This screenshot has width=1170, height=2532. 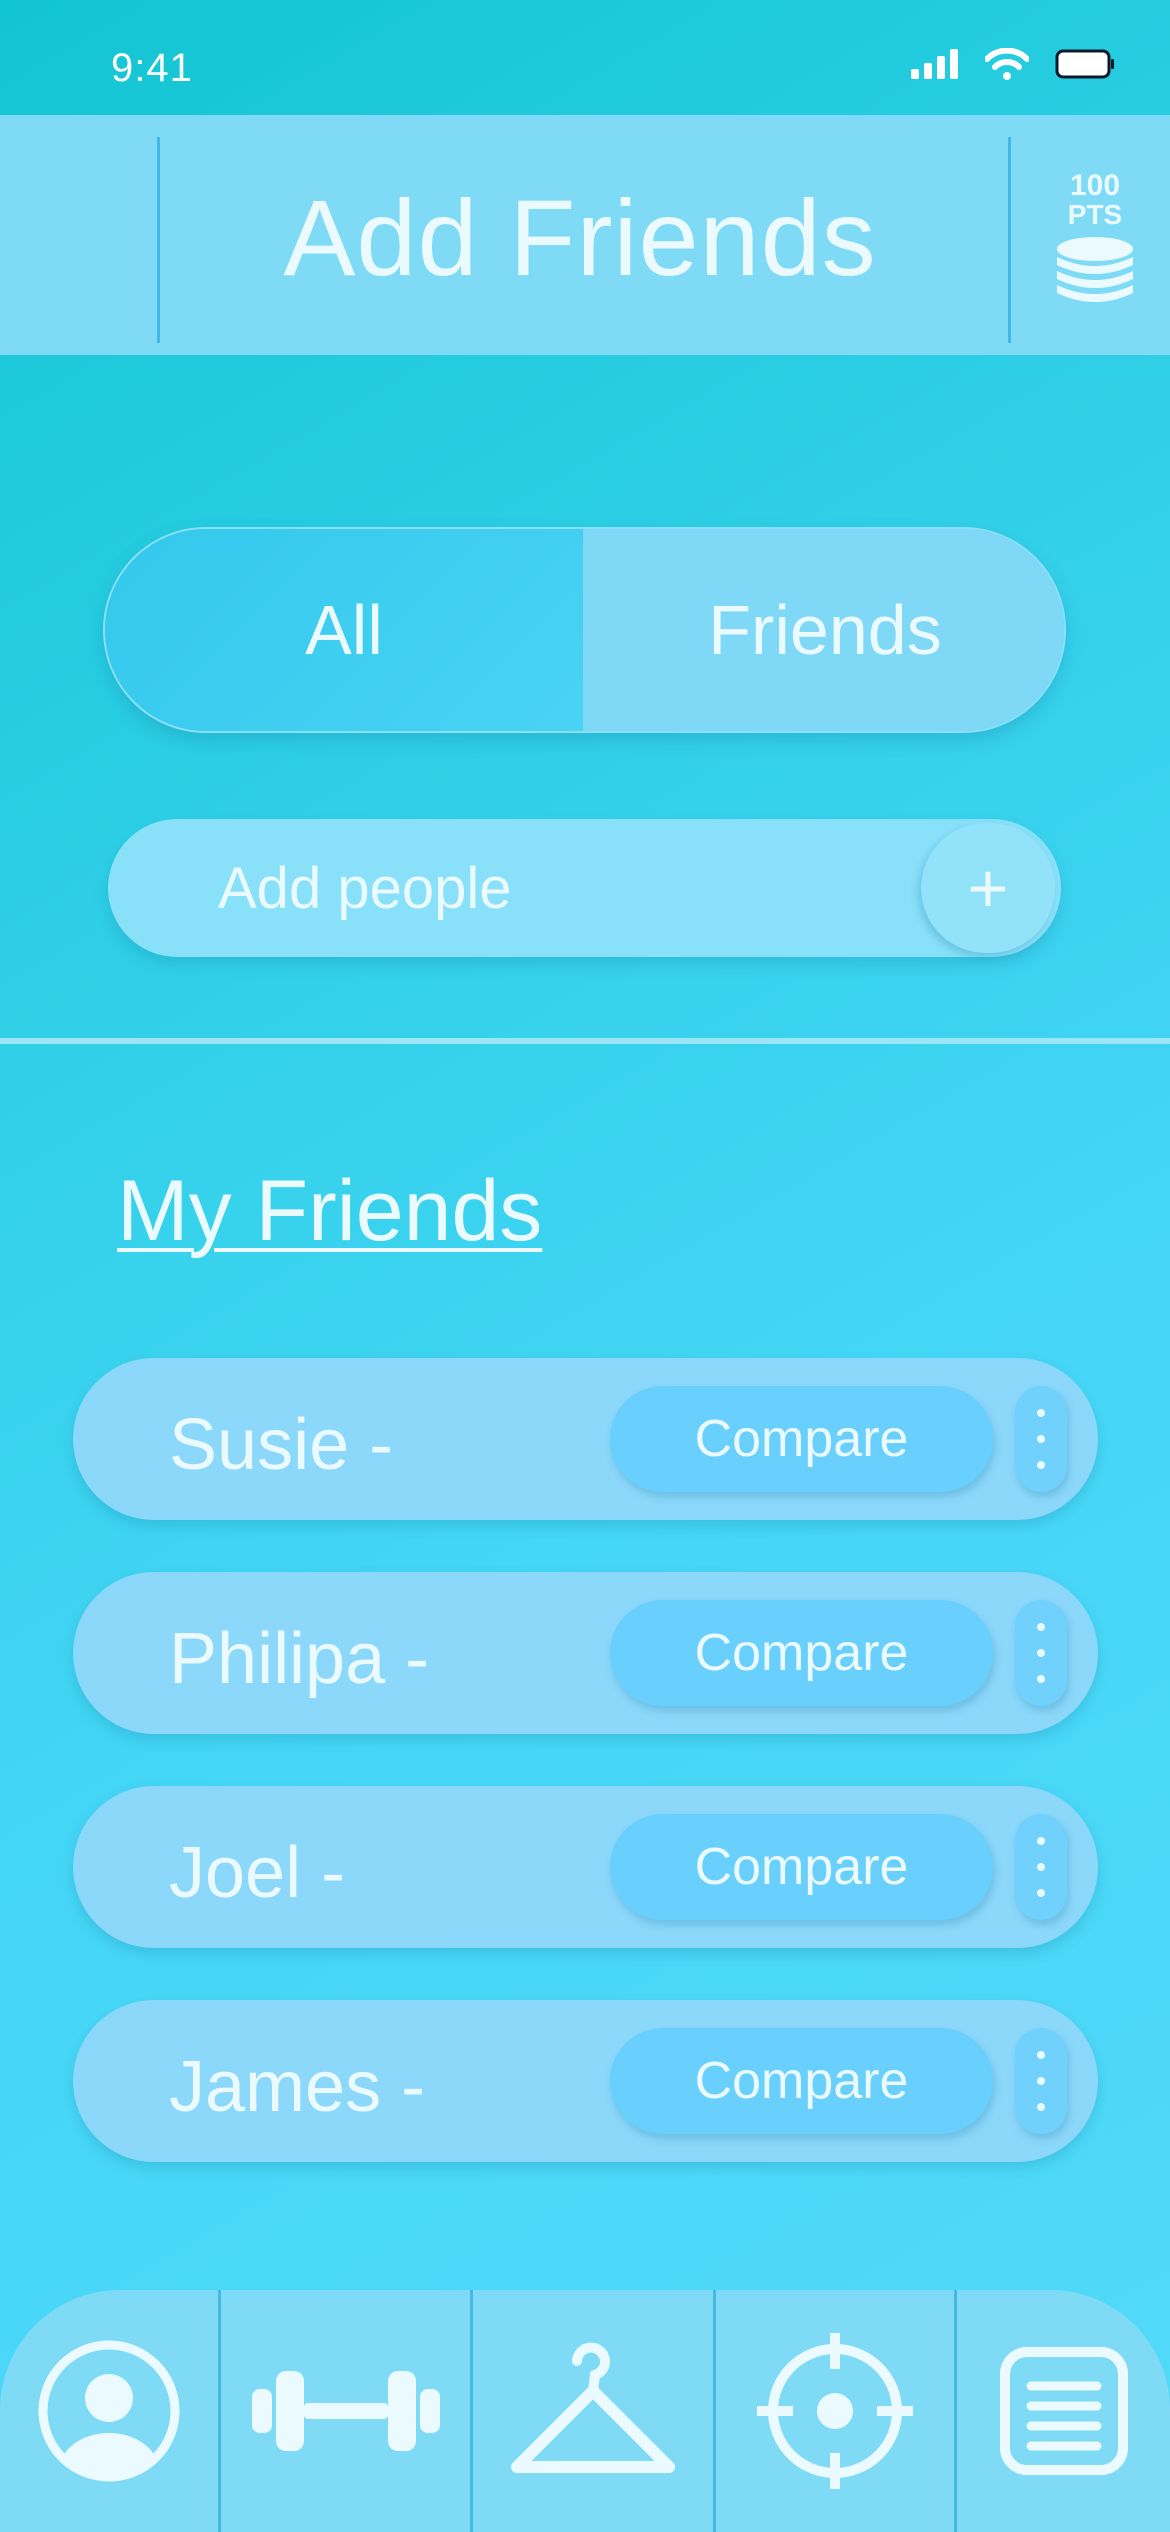 I want to click on friend-row: Joel - Compare, so click(x=585, y=1867).